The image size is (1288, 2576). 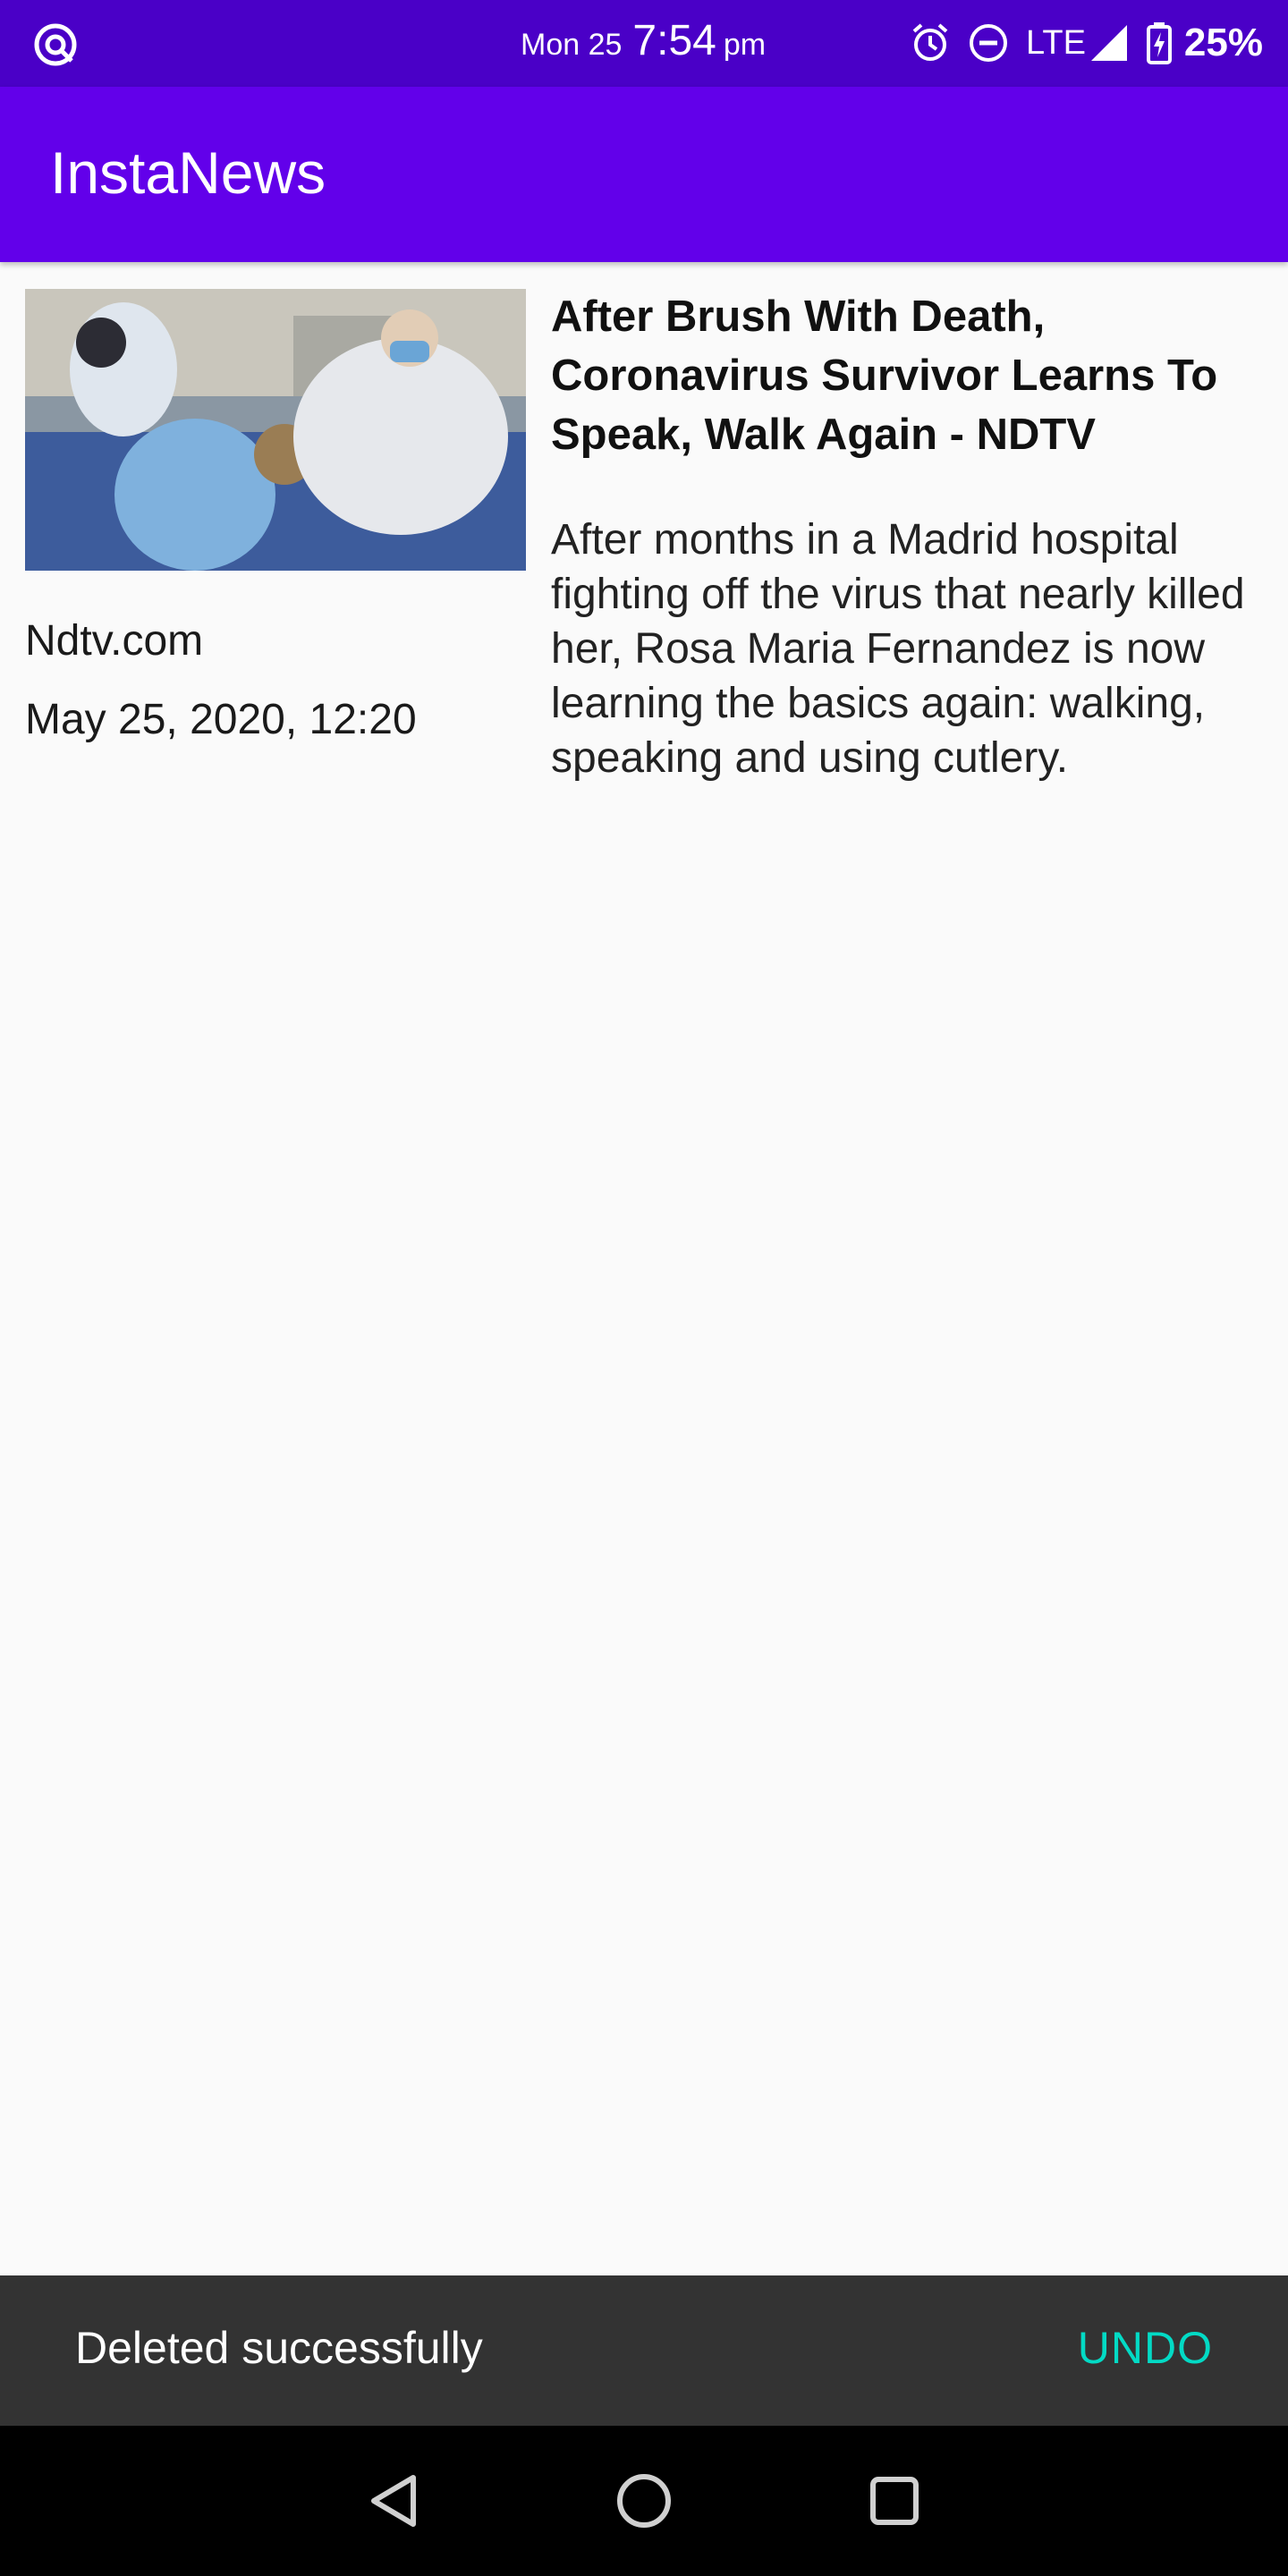 I want to click on alarm-icon, so click(x=930, y=42).